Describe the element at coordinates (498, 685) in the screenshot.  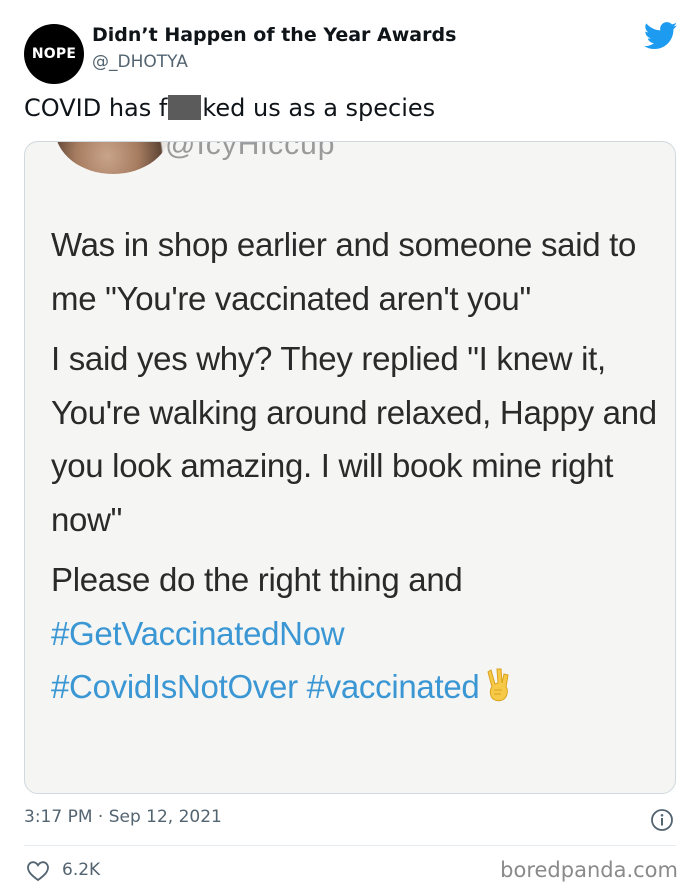
I see `peace-hand-emoji-icon` at that location.